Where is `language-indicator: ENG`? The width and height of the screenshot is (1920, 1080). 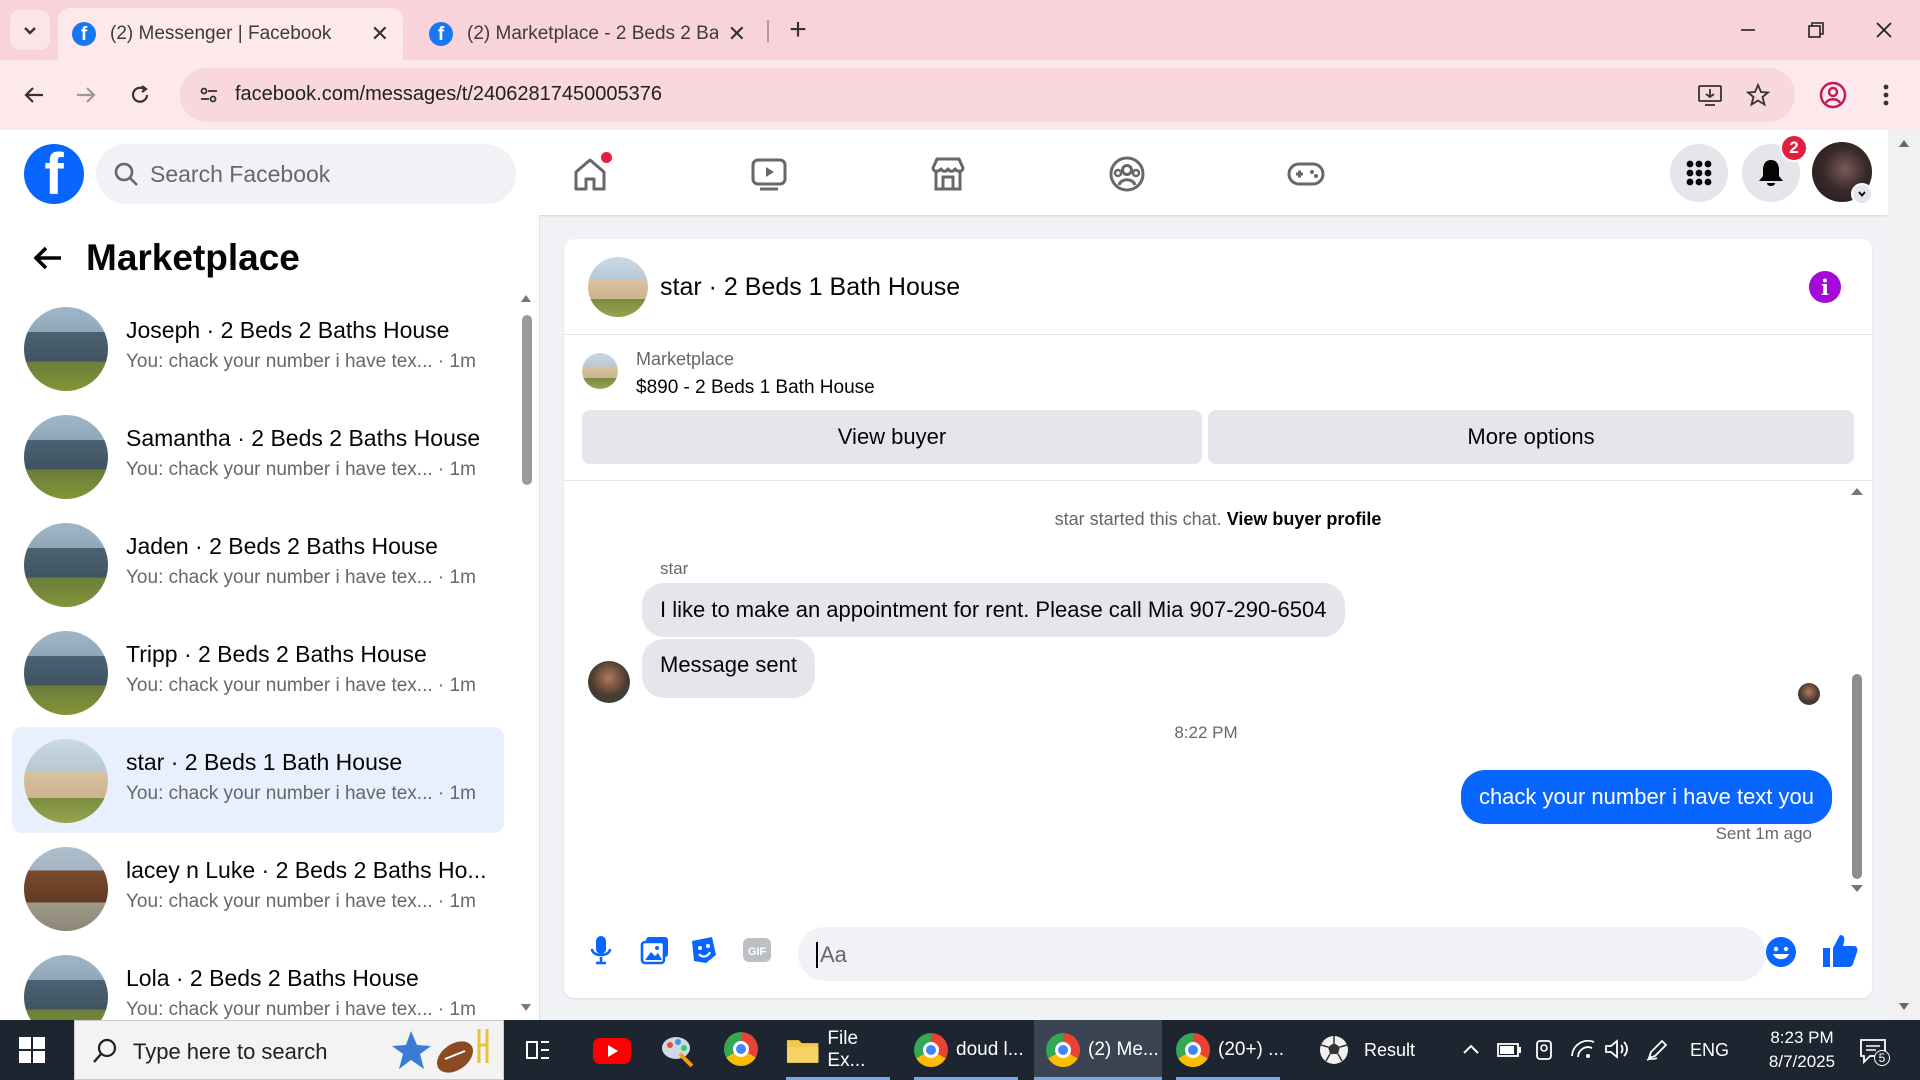 language-indicator: ENG is located at coordinates (1709, 1050).